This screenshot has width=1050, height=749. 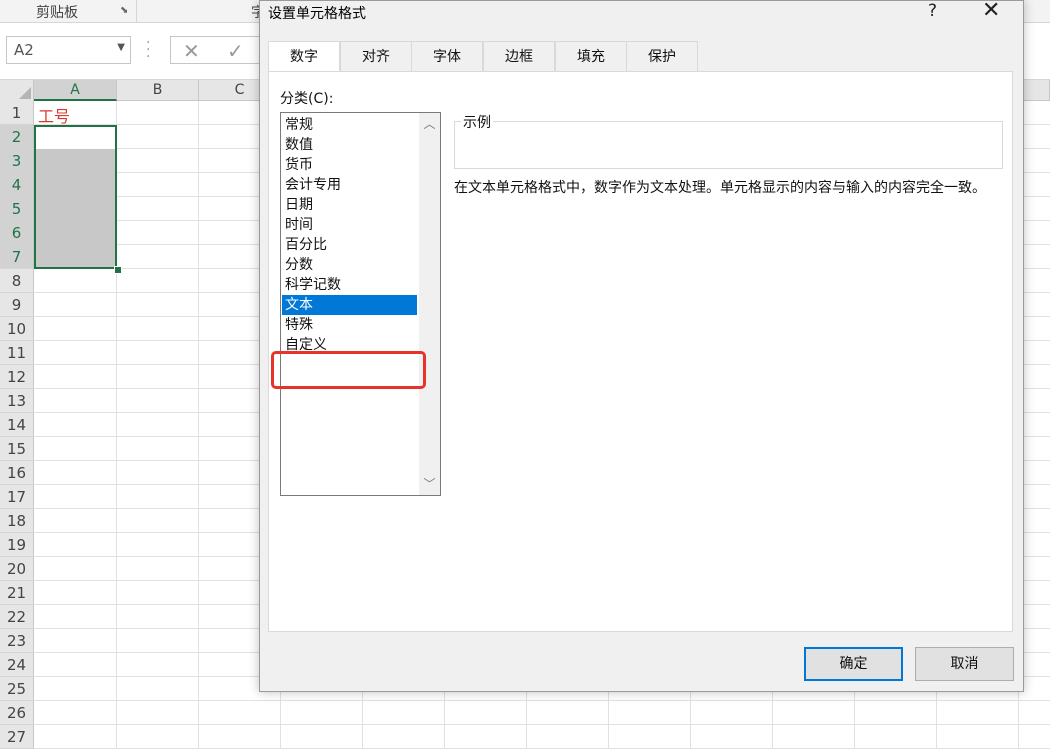 What do you see at coordinates (17, 305) in the screenshot?
I see `row-header-9: 9` at bounding box center [17, 305].